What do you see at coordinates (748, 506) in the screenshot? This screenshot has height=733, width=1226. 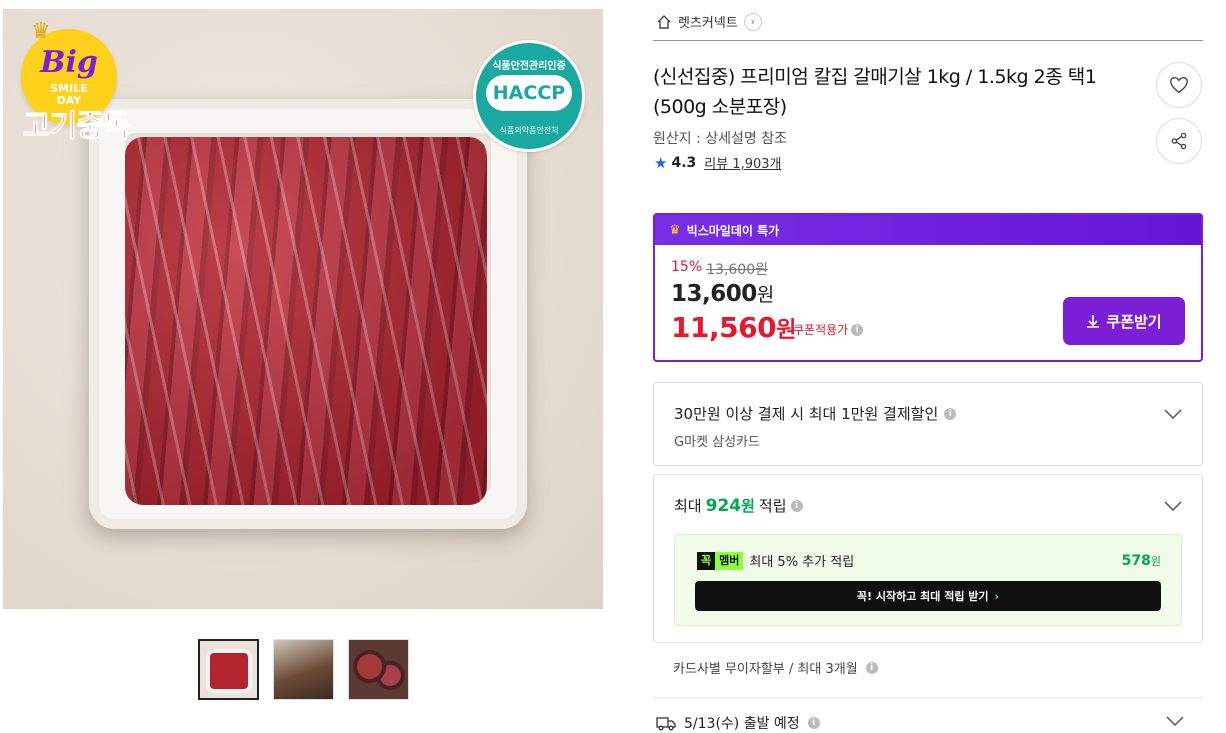 I see `earn-amount-unit: 원` at bounding box center [748, 506].